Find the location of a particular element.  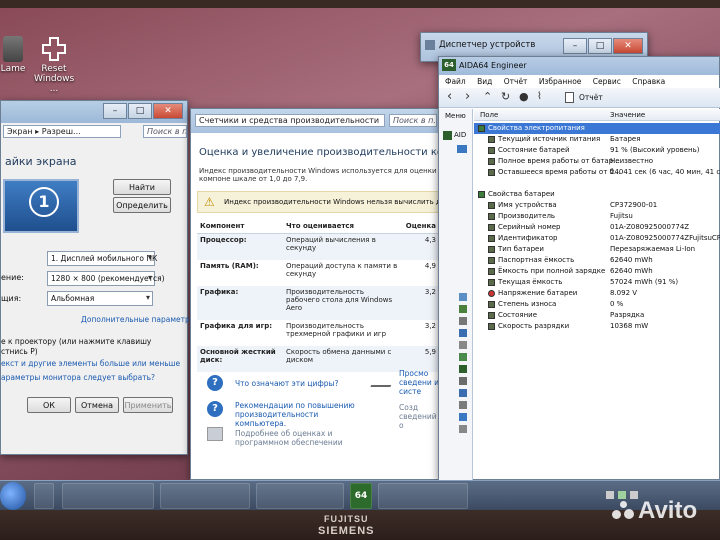

menu-help: Справка is located at coordinates (648, 81).